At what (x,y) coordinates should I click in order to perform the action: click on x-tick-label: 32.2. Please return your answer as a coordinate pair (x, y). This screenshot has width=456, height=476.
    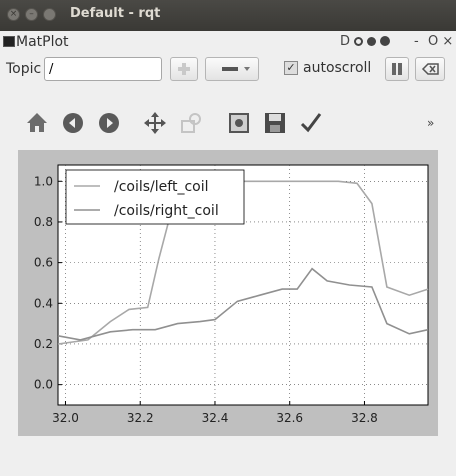
    Looking at the image, I should click on (140, 418).